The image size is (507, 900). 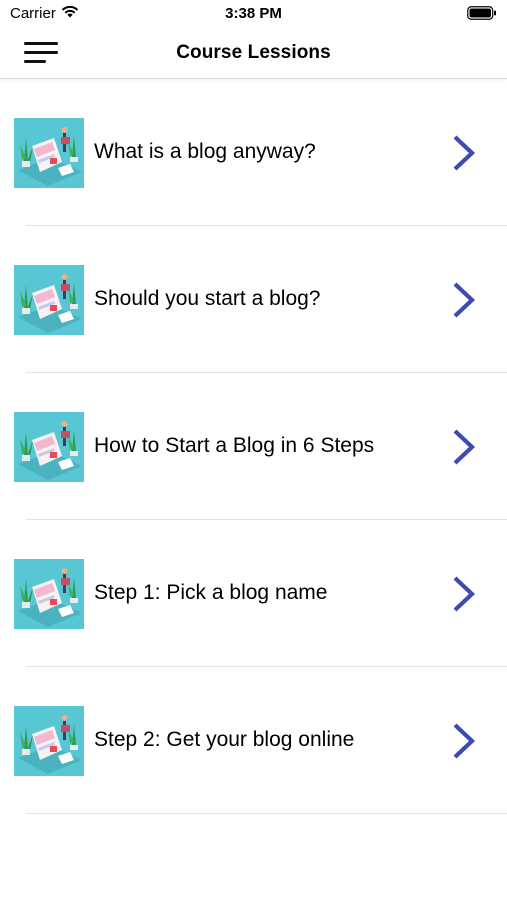 I want to click on lesson-title: Should you start a blog?, so click(x=207, y=298).